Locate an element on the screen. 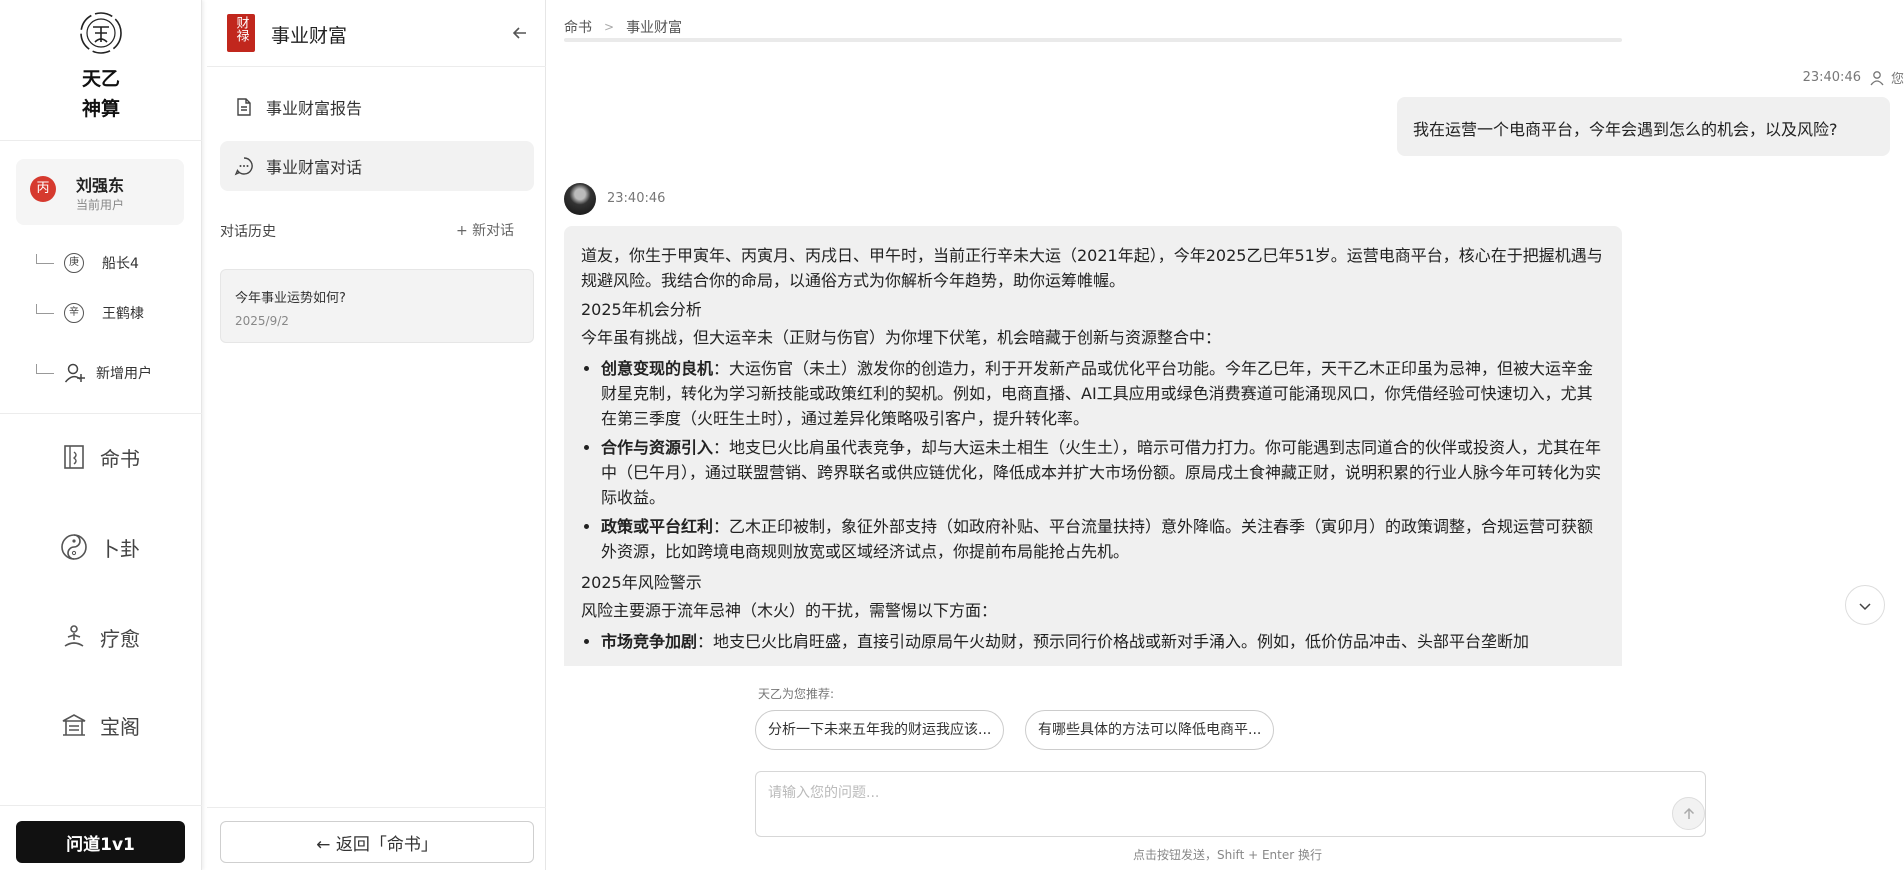 The height and width of the screenshot is (870, 1904). sub-user-item: 庚 船长4 is located at coordinates (87, 263).